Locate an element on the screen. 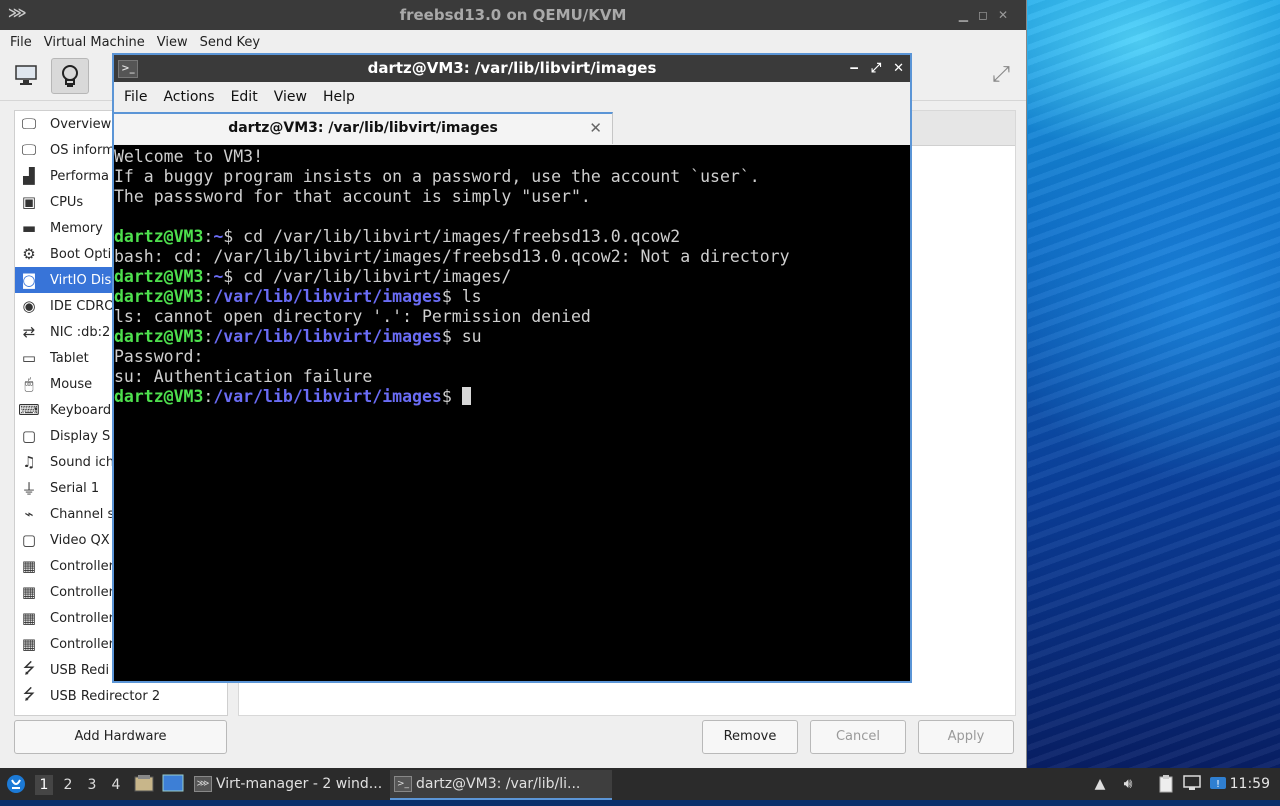 This screenshot has height=806, width=1280. terminal-tab-label: dartz@VM3: /var/lib/libvirt/images is located at coordinates (363, 128).